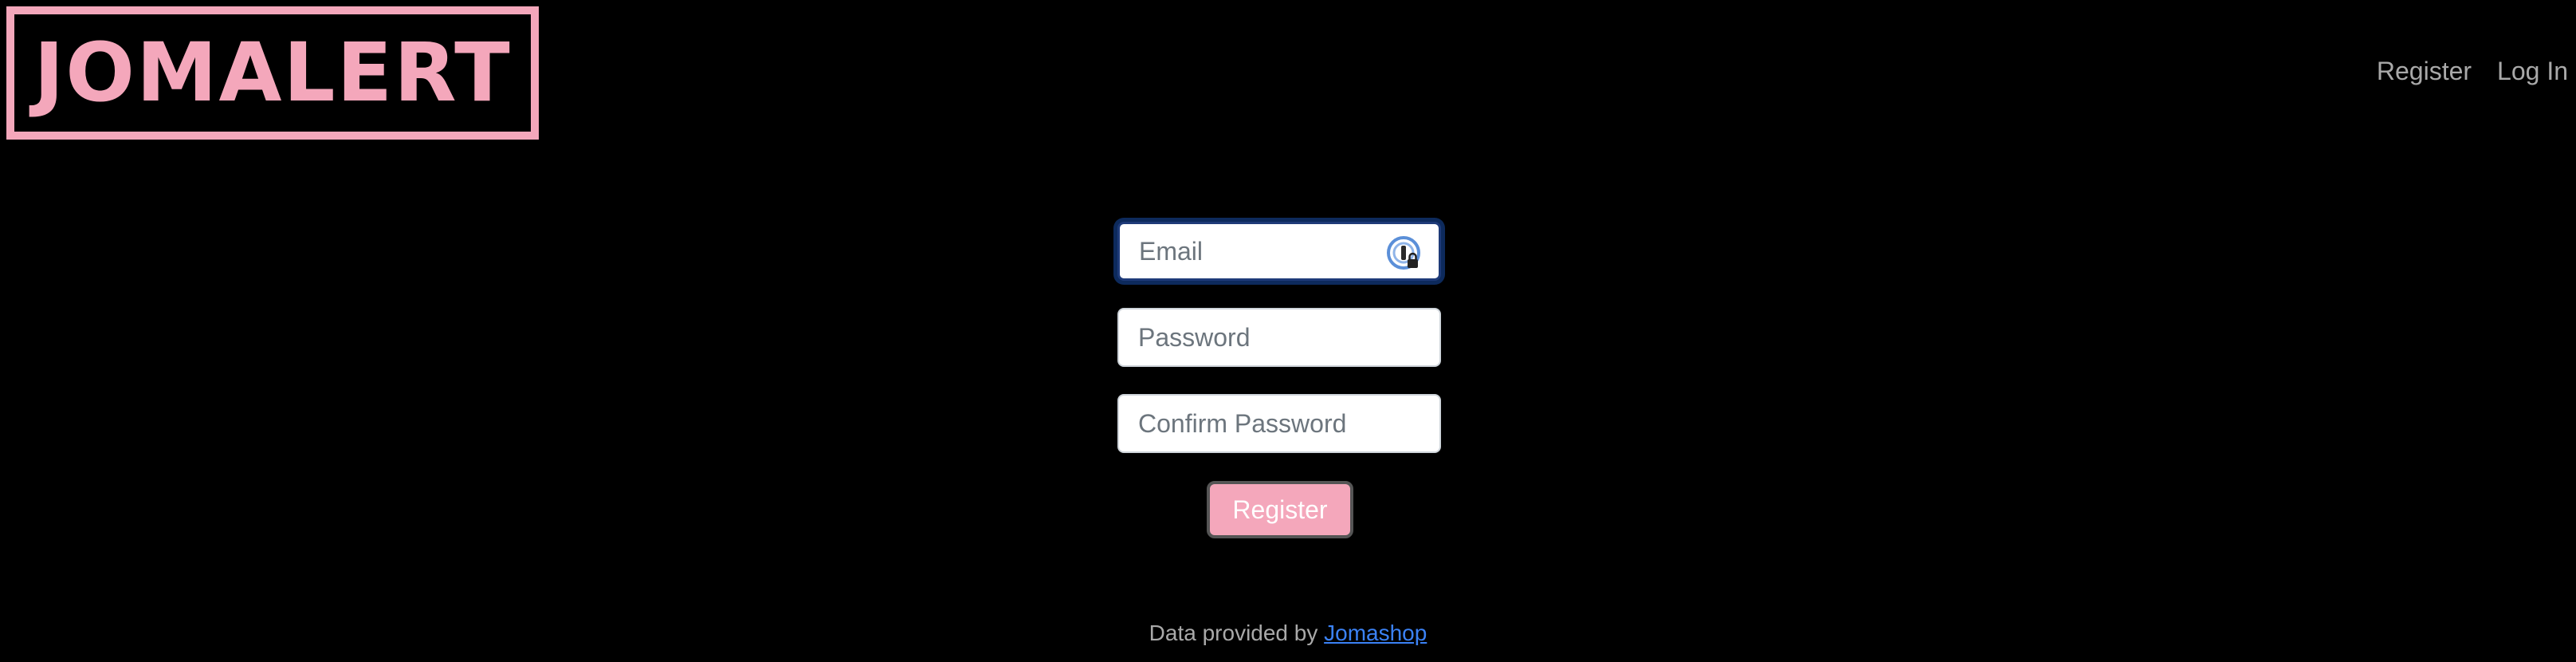  What do you see at coordinates (1237, 633) in the screenshot?
I see `footer-prefix: Data provided by` at bounding box center [1237, 633].